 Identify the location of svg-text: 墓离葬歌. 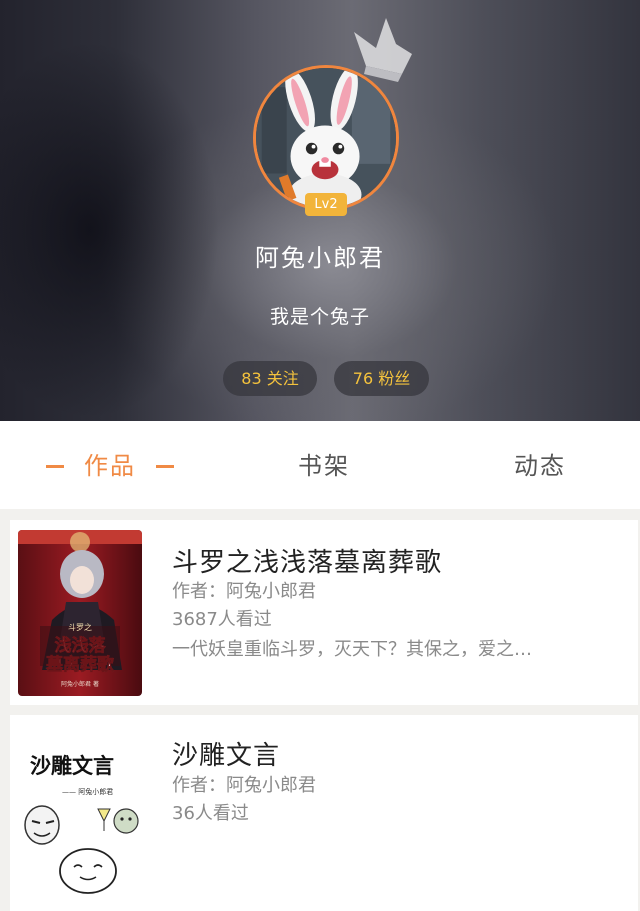
(80, 664).